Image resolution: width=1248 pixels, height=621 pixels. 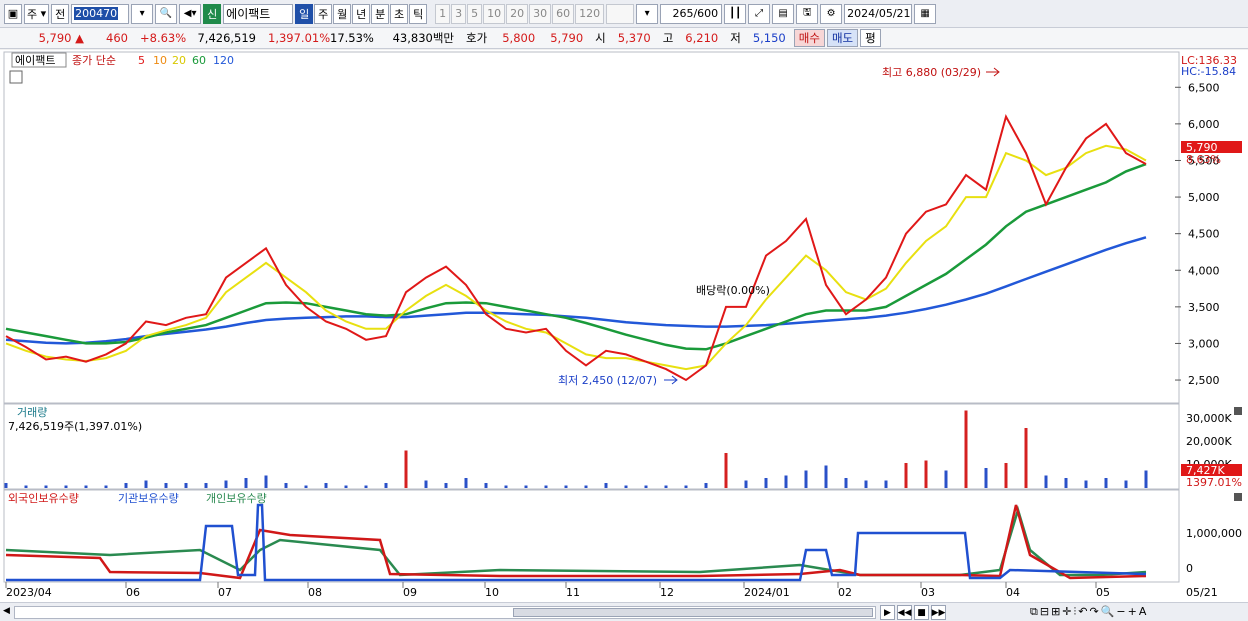 I want to click on eval-button: 평, so click(x=870, y=38).